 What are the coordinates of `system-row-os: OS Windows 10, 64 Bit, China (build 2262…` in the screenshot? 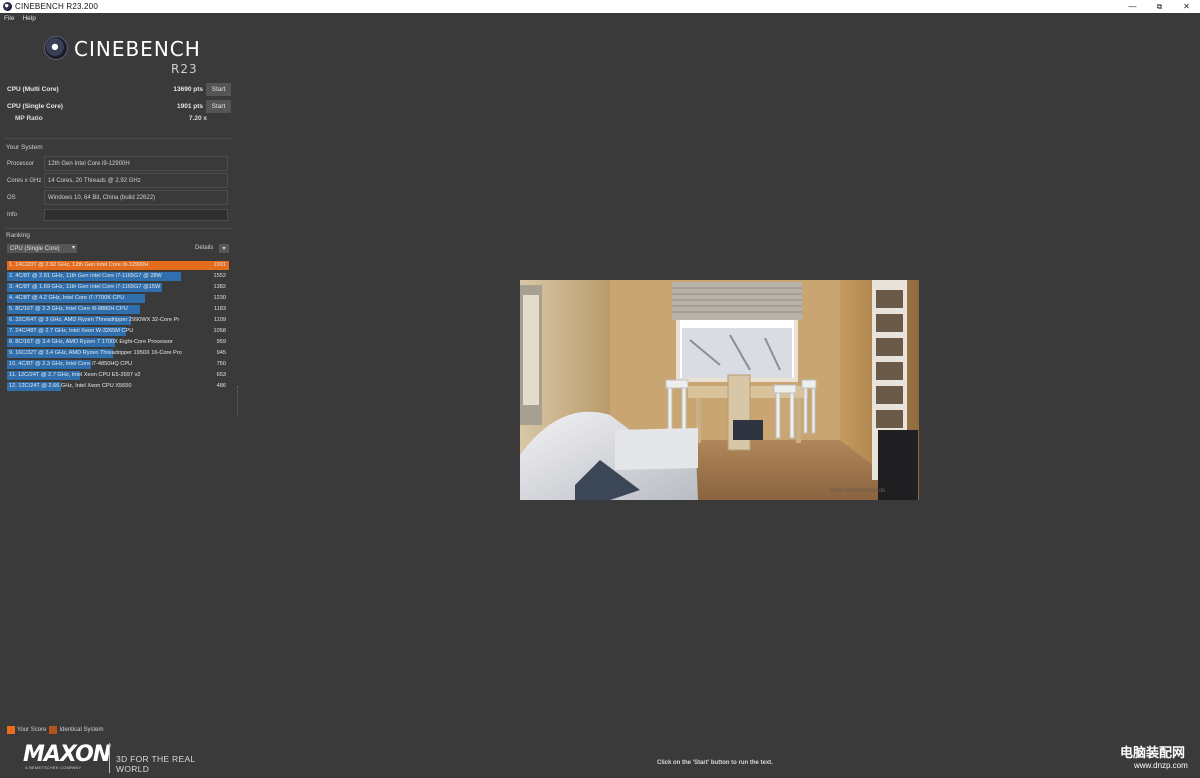 It's located at (116, 197).